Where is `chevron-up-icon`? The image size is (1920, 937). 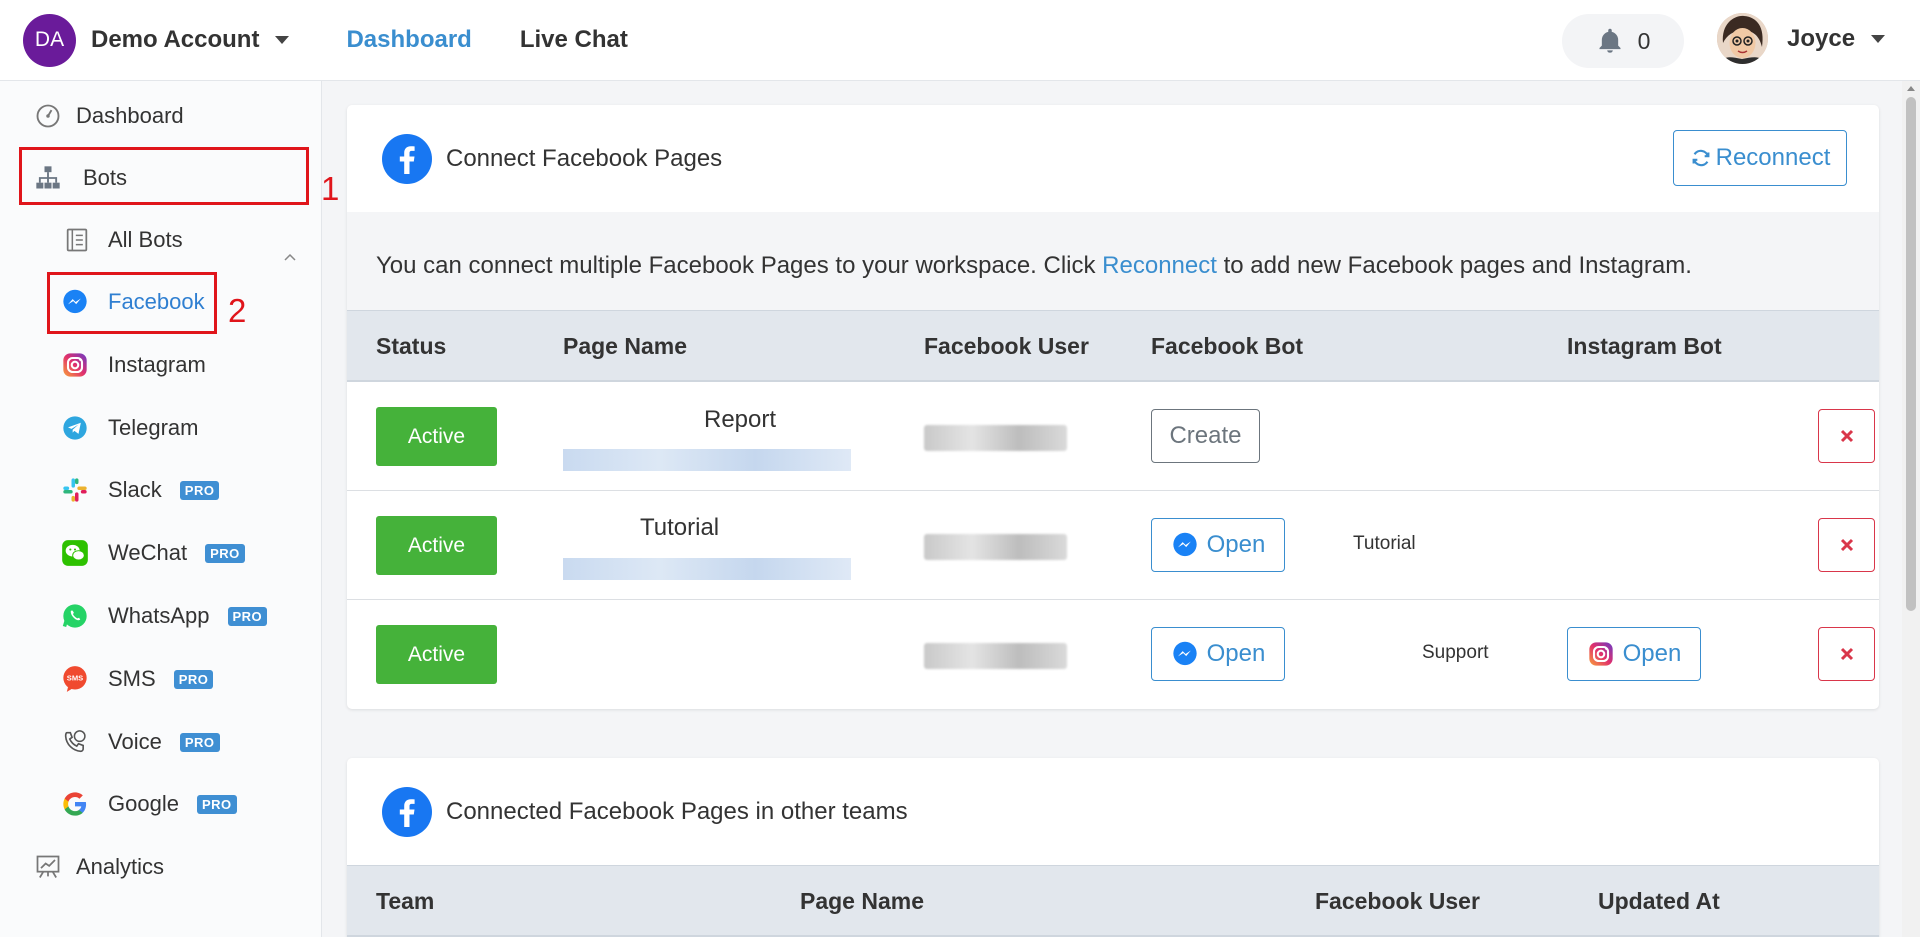 chevron-up-icon is located at coordinates (290, 257).